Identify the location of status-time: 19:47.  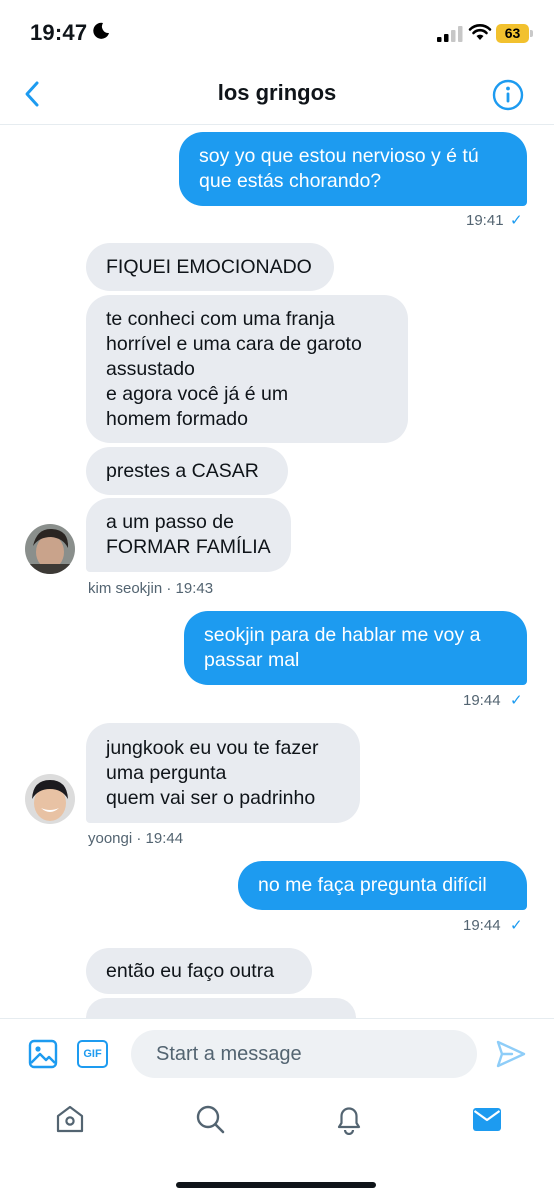
(59, 32).